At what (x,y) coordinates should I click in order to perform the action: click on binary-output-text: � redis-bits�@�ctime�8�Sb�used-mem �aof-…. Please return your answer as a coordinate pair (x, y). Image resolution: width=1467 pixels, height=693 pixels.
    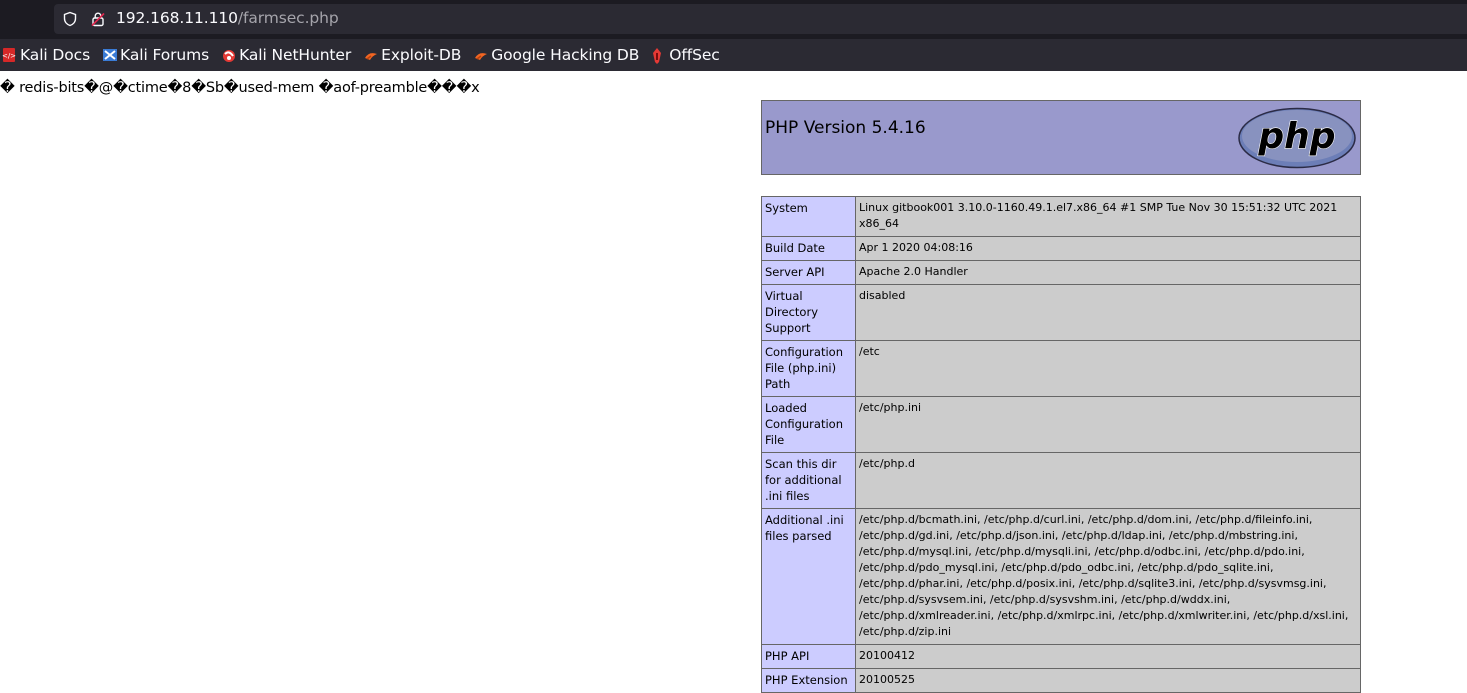
    Looking at the image, I should click on (240, 88).